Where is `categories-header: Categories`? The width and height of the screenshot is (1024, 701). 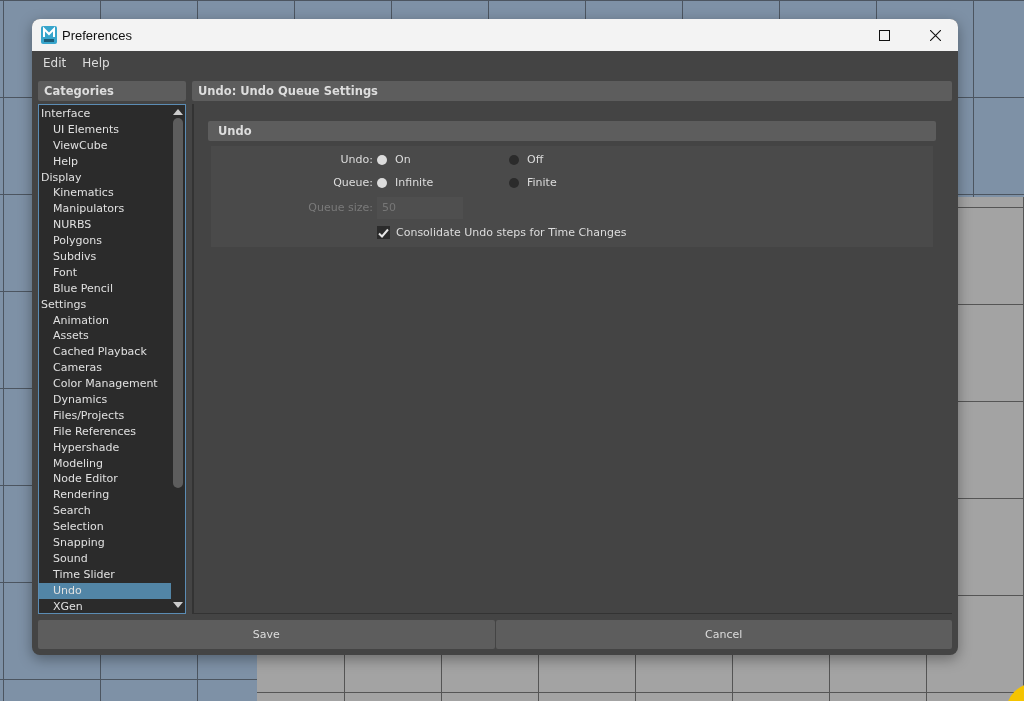
categories-header: Categories is located at coordinates (112, 91).